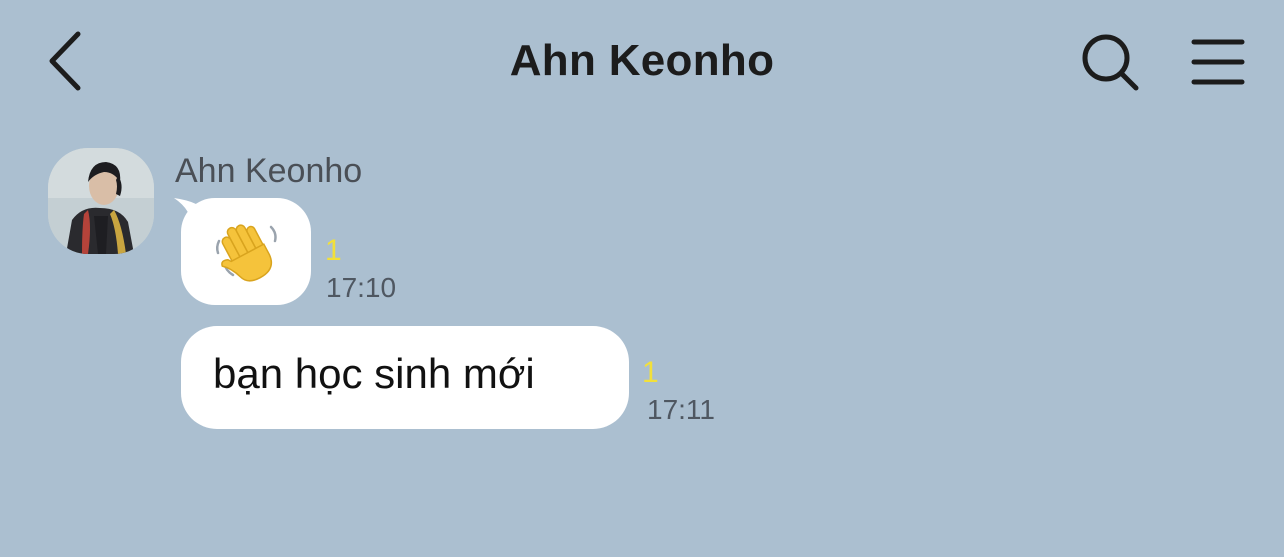 The image size is (1284, 557). What do you see at coordinates (374, 373) in the screenshot?
I see `message-text: bạn học sinh mới` at bounding box center [374, 373].